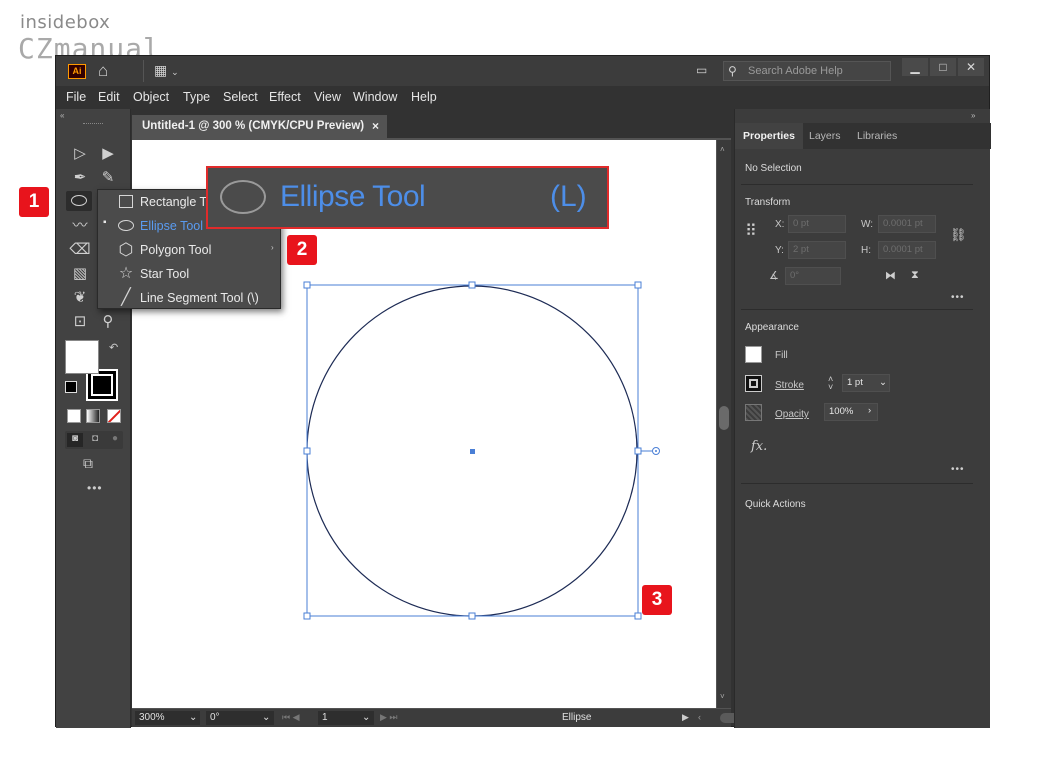  I want to click on puppet-warp-tool-icon: ❦, so click(80, 298).